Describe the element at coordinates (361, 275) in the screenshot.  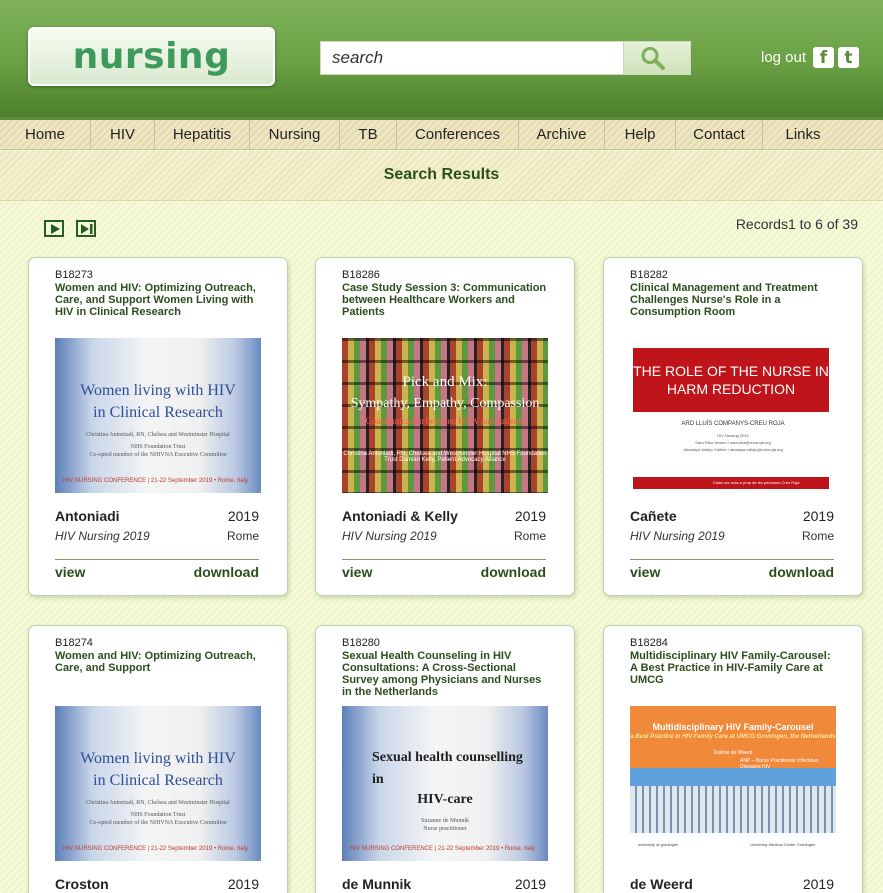
I see `record-id: B18286` at that location.